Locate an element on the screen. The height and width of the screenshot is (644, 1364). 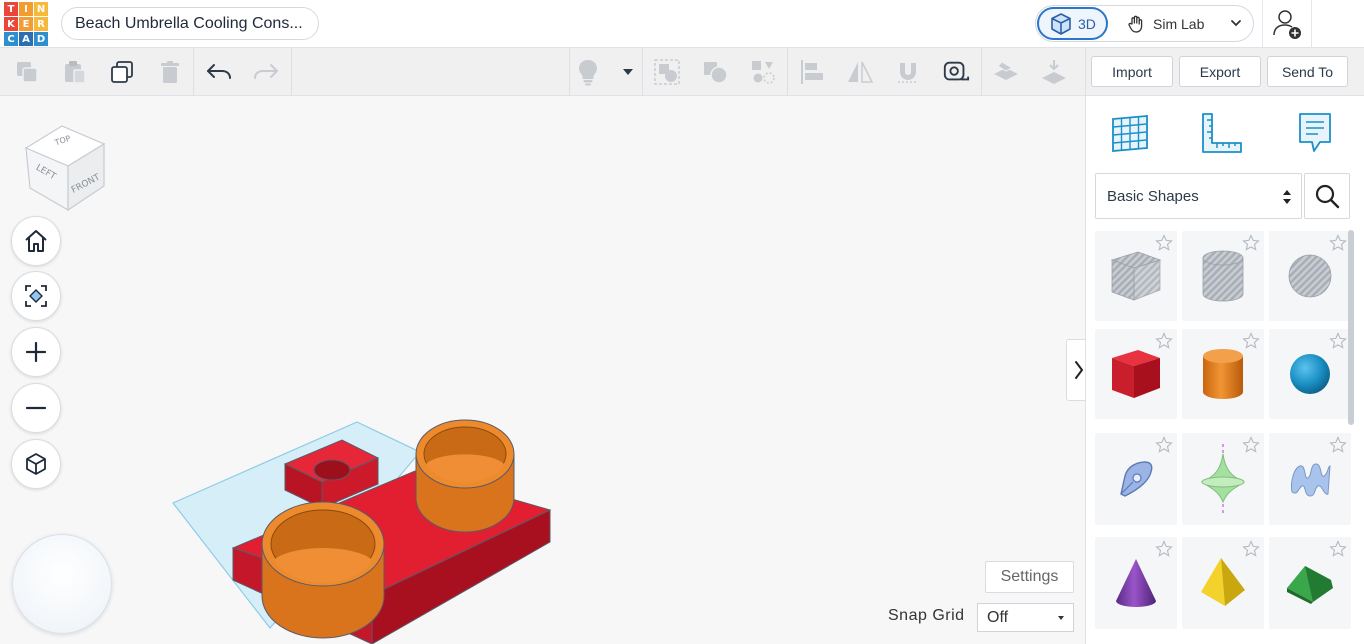
workplane-icon is located at coordinates (1006, 70).